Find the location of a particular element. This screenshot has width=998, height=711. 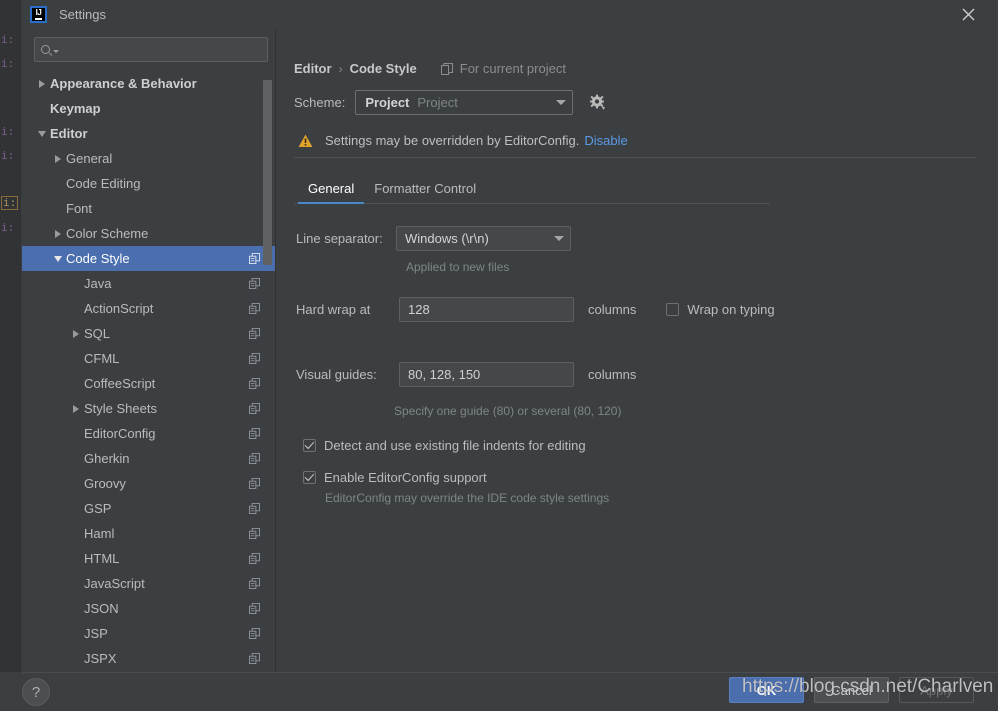

sidebar-scrollbar-track is located at coordinates (268, 370).